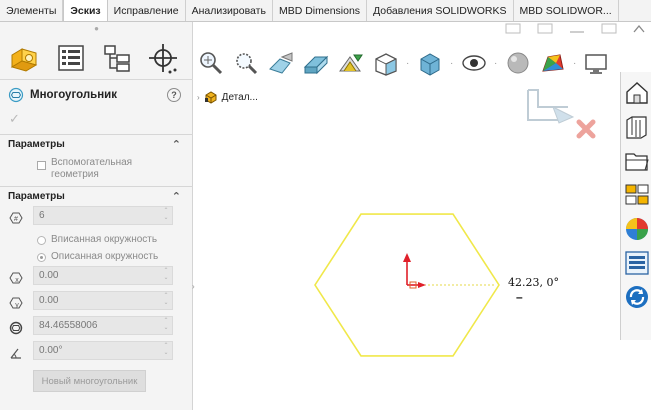 Image resolution: width=651 pixels, height=410 pixels. I want to click on new-polygon-button: Новый многоугольник, so click(89, 381).